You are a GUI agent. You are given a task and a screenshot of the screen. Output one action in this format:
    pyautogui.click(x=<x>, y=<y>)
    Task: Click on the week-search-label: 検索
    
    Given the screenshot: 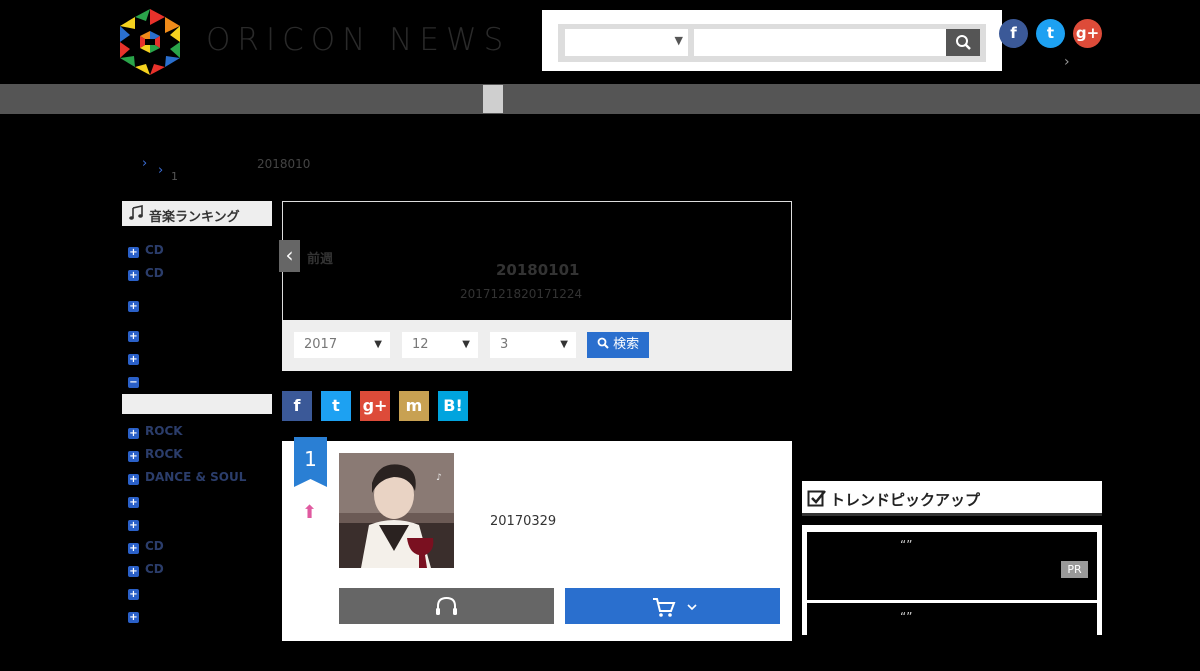 What is the action you would take?
    pyautogui.click(x=626, y=344)
    